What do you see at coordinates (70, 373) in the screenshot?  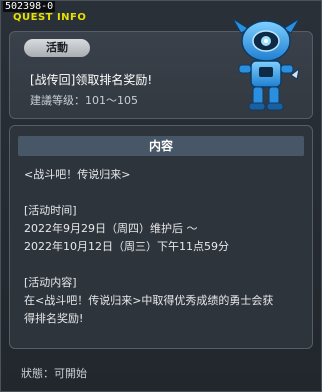 I see `status-value: 可開始` at bounding box center [70, 373].